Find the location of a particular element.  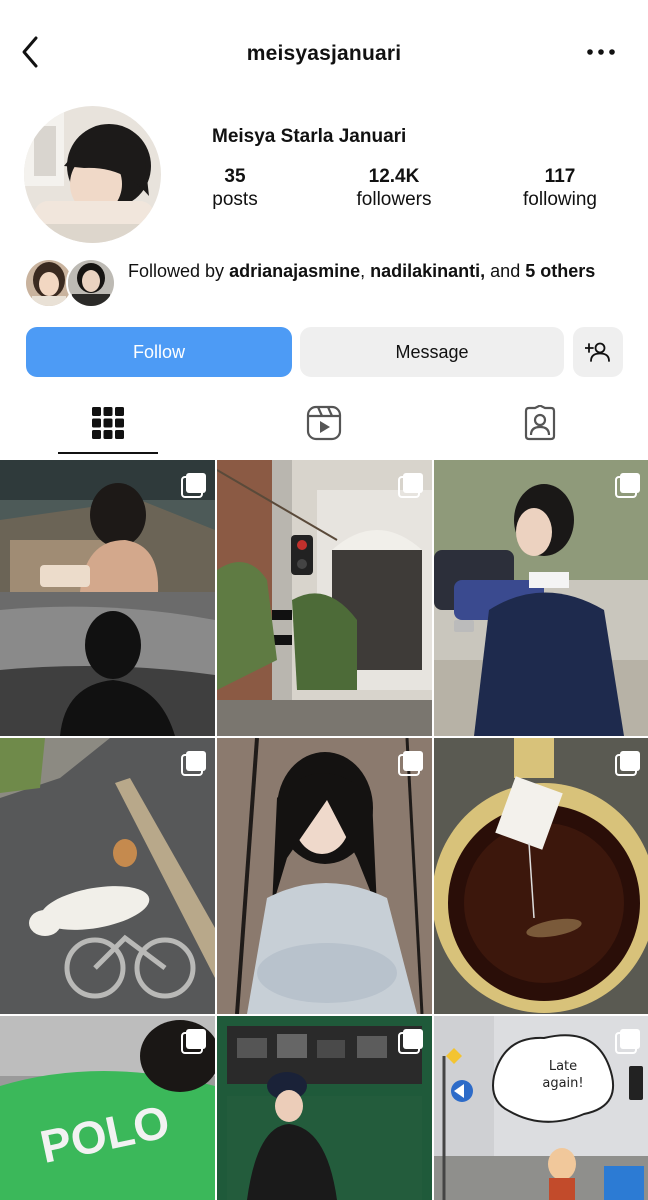

suggested-users-button is located at coordinates (598, 352).